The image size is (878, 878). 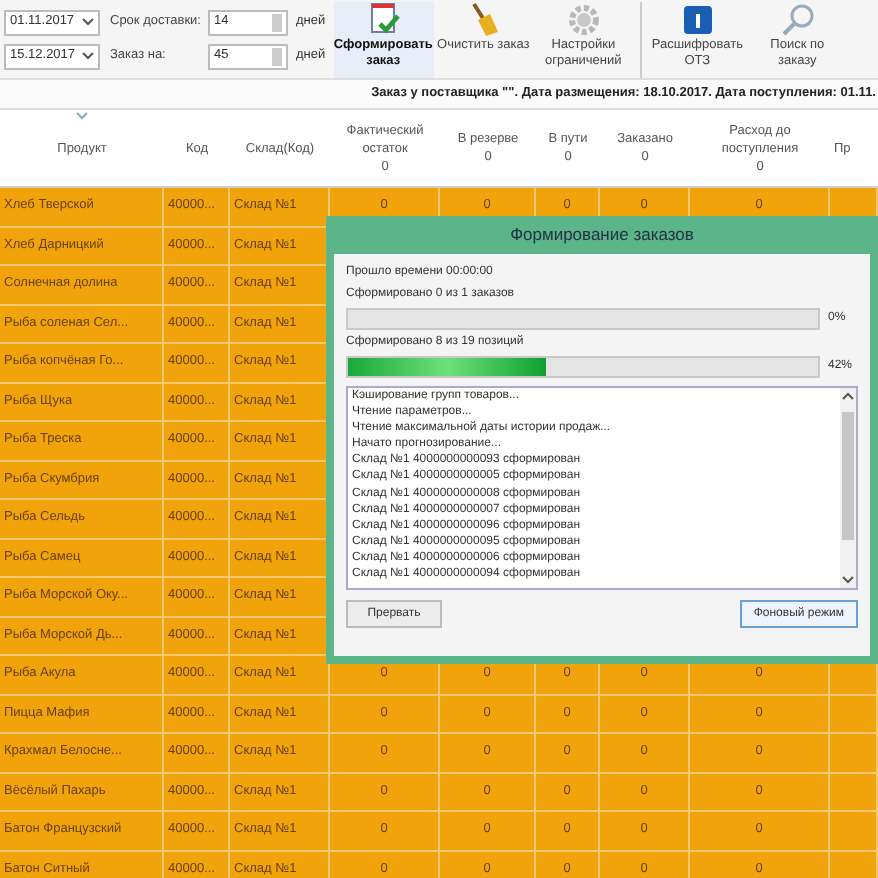 What do you see at coordinates (82, 116) in the screenshot?
I see `sort-icon` at bounding box center [82, 116].